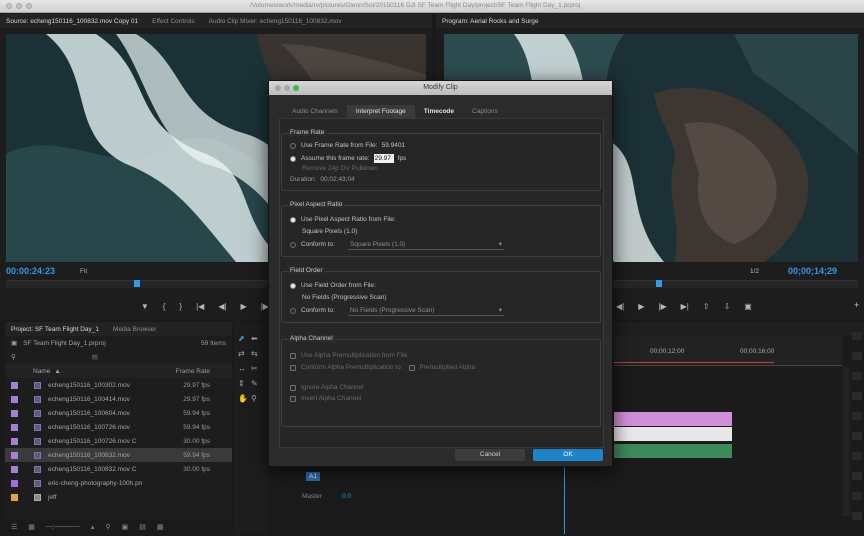 Image resolution: width=864 pixels, height=536 pixels. What do you see at coordinates (315, 111) in the screenshot?
I see `tab-audio-channels: Audio Channels` at bounding box center [315, 111].